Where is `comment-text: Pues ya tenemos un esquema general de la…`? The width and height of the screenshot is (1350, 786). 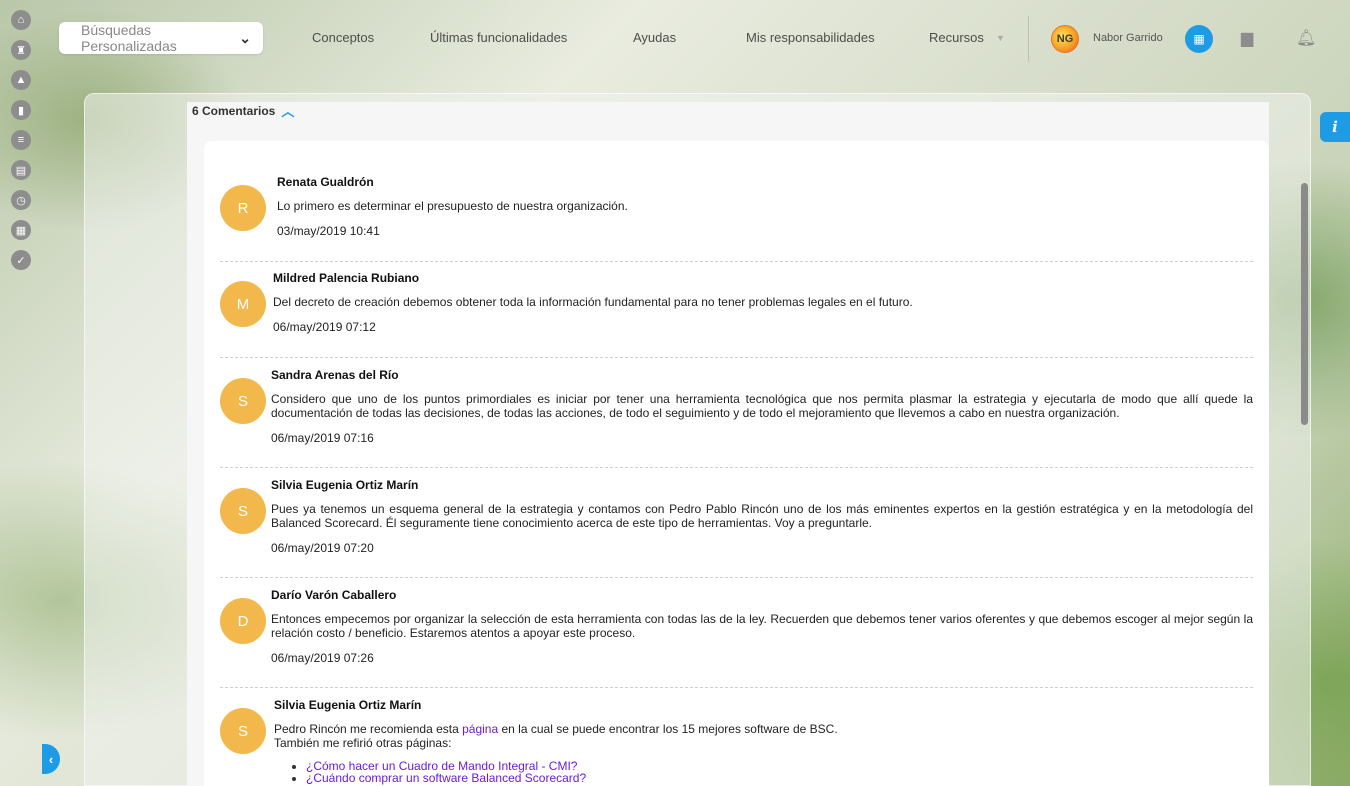
comment-text: Pues ya tenemos un esquema general de la… is located at coordinates (762, 516).